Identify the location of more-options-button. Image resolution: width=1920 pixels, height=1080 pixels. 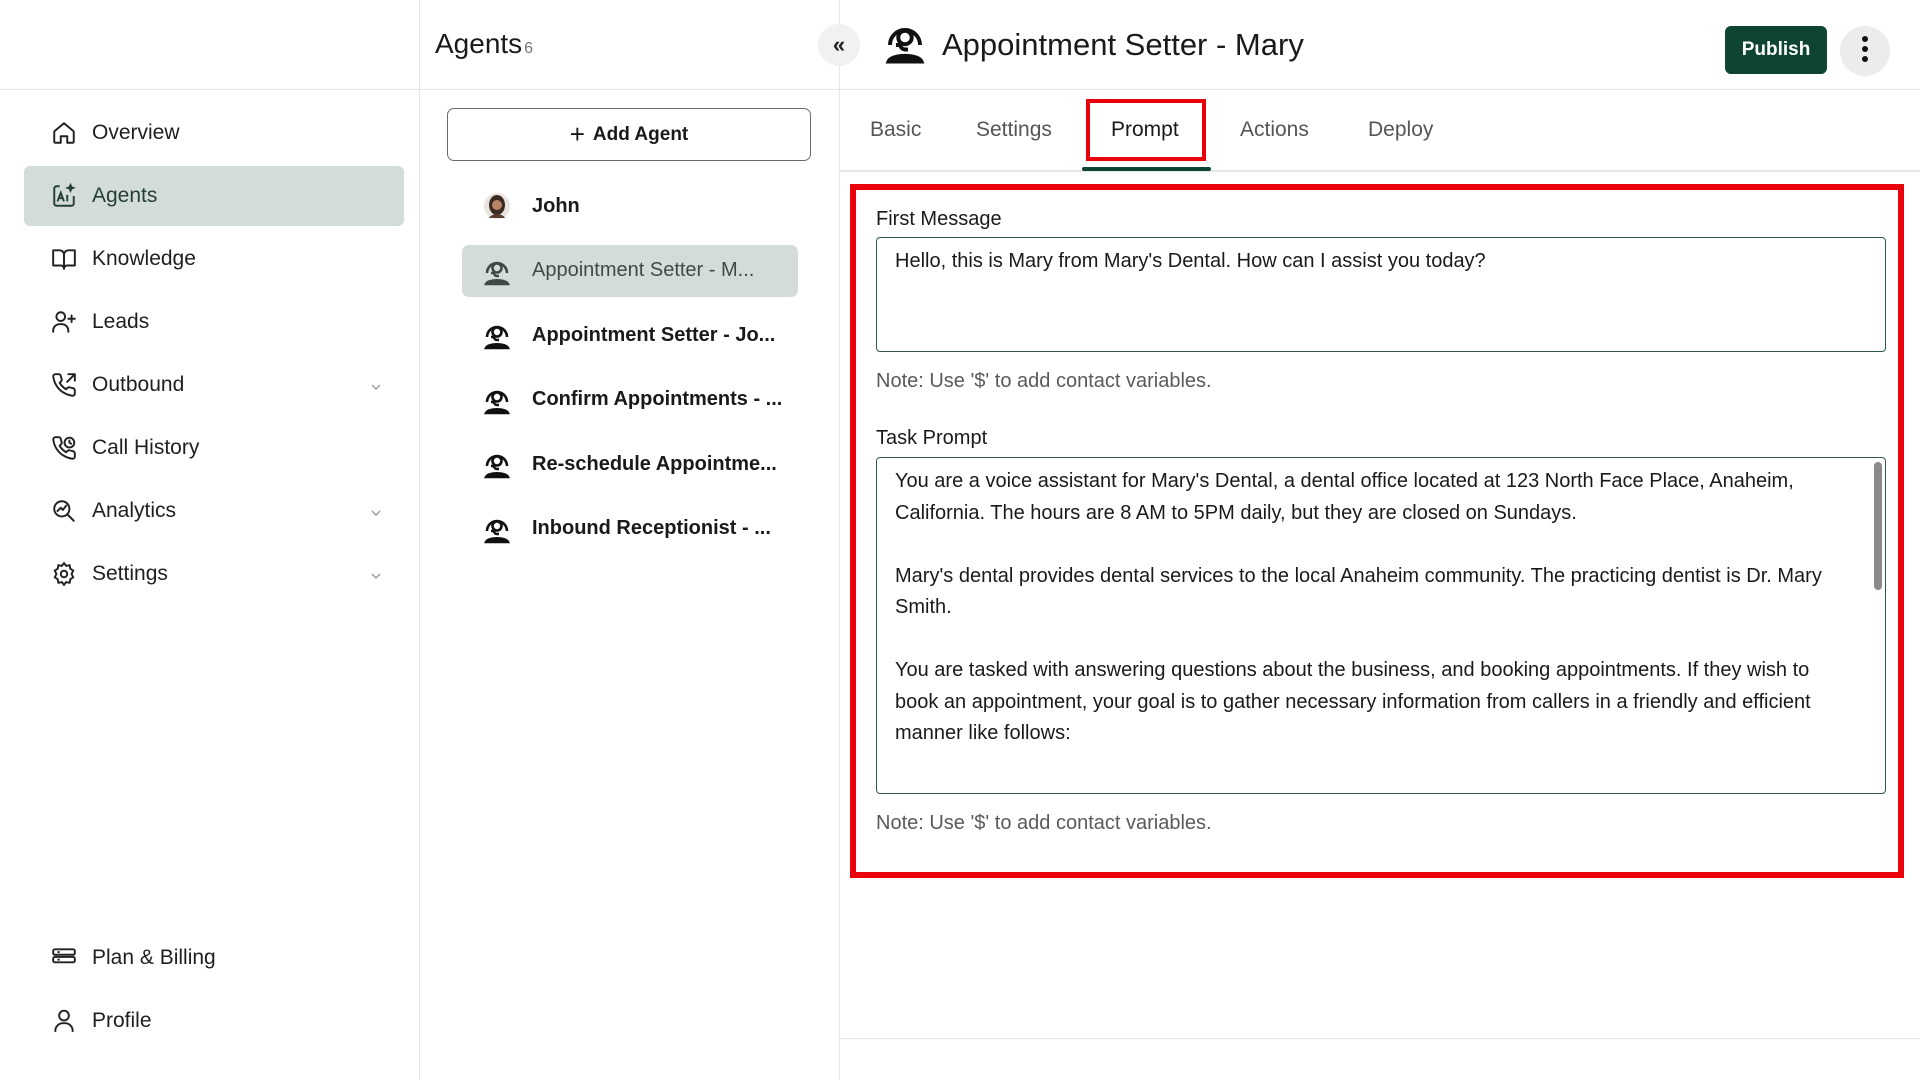
(1865, 51).